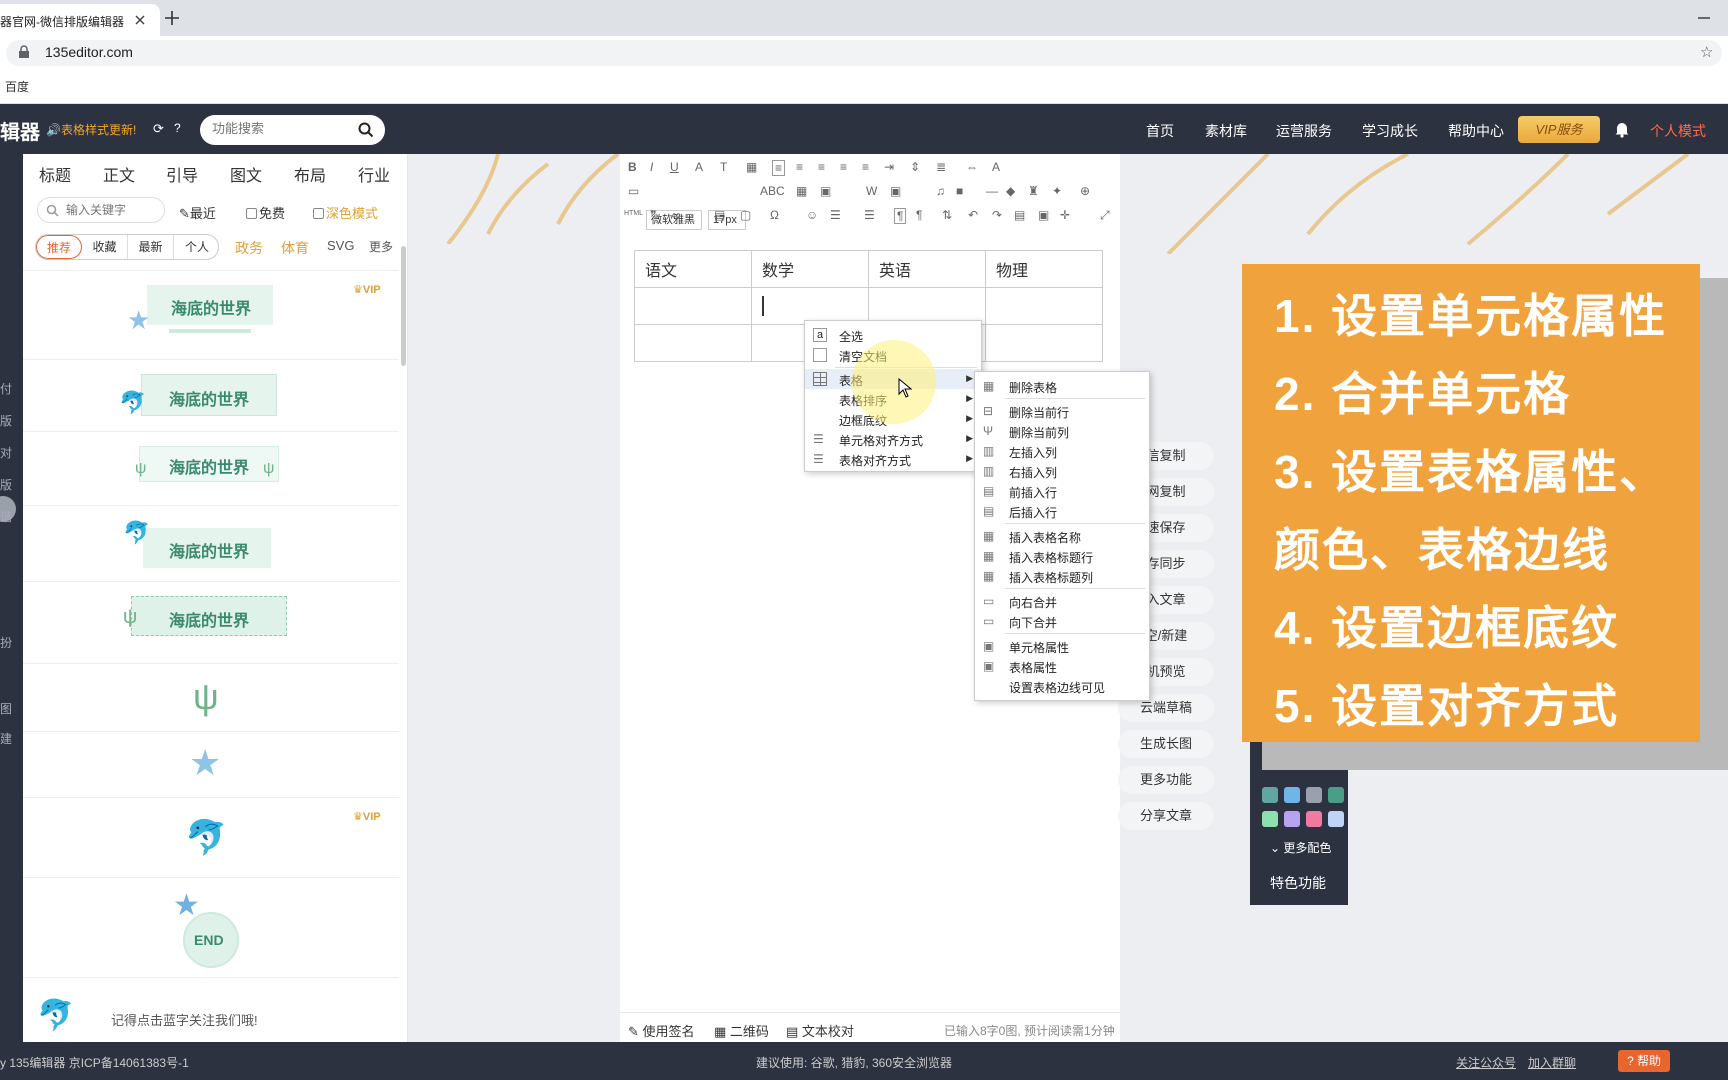 This screenshot has width=1728, height=1080. What do you see at coordinates (172, 18) in the screenshot?
I see `plus-icon` at bounding box center [172, 18].